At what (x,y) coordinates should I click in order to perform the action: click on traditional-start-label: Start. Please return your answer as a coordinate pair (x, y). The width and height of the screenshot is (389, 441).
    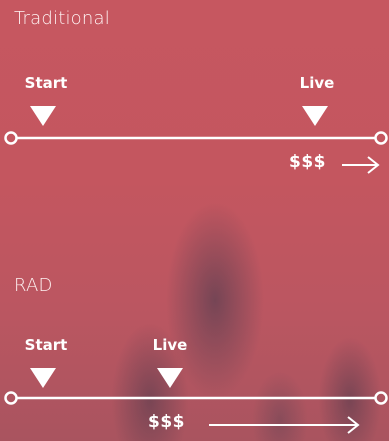
    Looking at the image, I should click on (46, 83).